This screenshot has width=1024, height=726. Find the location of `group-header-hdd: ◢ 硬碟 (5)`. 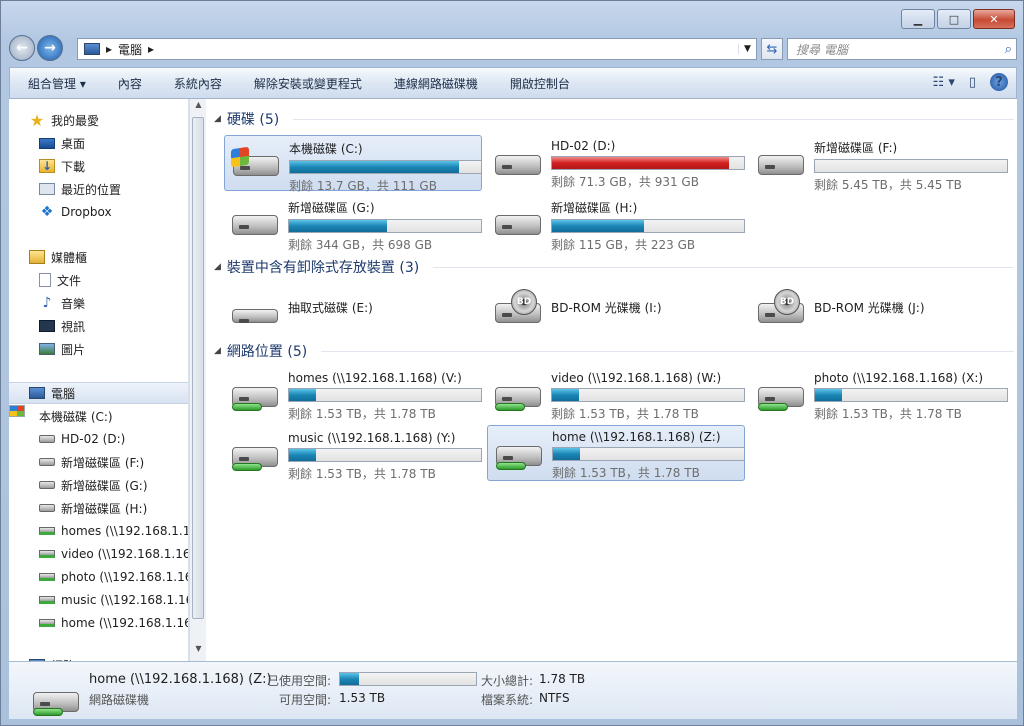

group-header-hdd: ◢ 硬碟 (5) is located at coordinates (614, 119).